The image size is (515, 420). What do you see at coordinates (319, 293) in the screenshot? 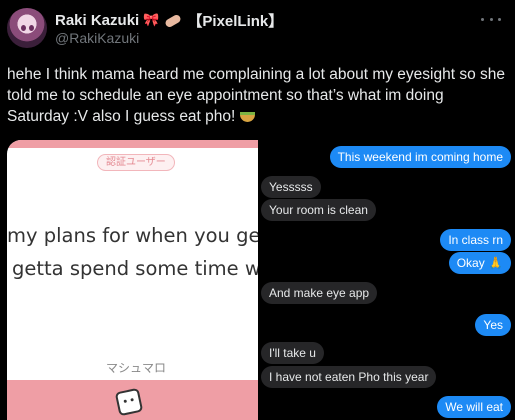
I see `chat-bubble-incoming: And make eye app` at bounding box center [319, 293].